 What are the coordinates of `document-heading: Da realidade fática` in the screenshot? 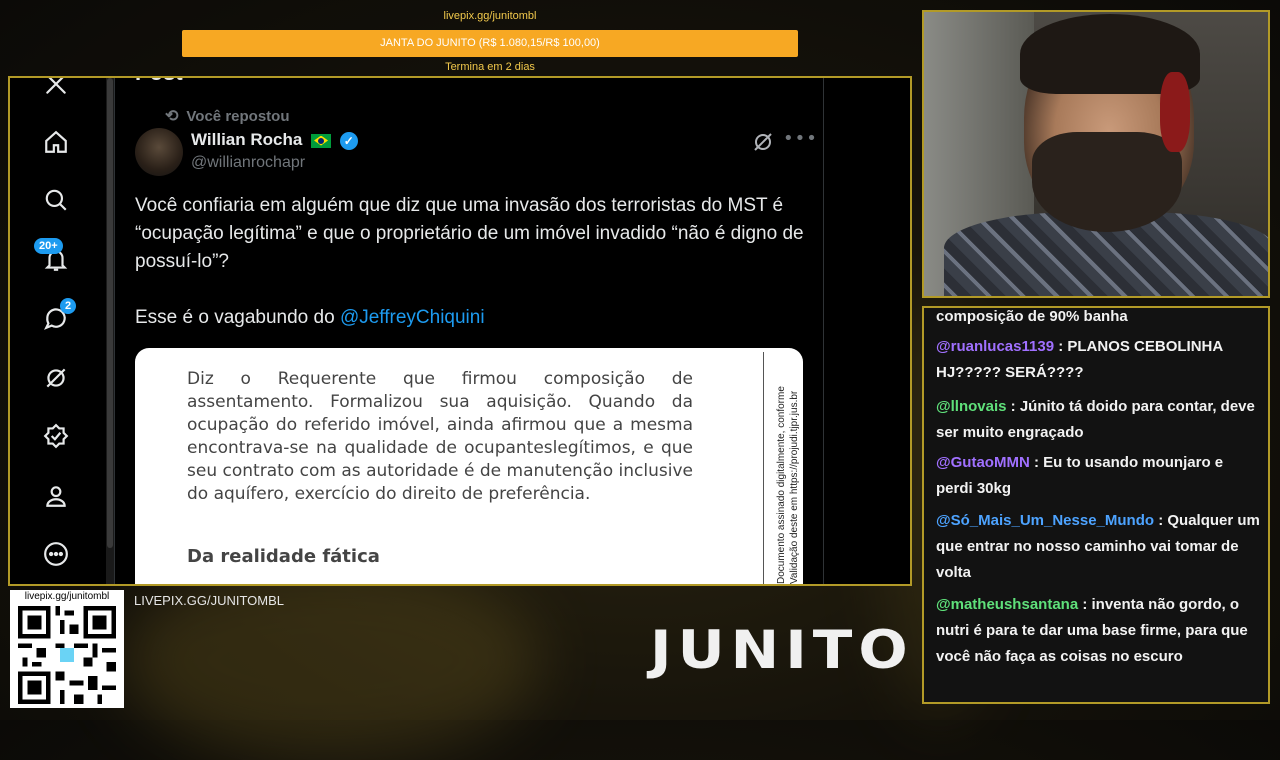 It's located at (283, 556).